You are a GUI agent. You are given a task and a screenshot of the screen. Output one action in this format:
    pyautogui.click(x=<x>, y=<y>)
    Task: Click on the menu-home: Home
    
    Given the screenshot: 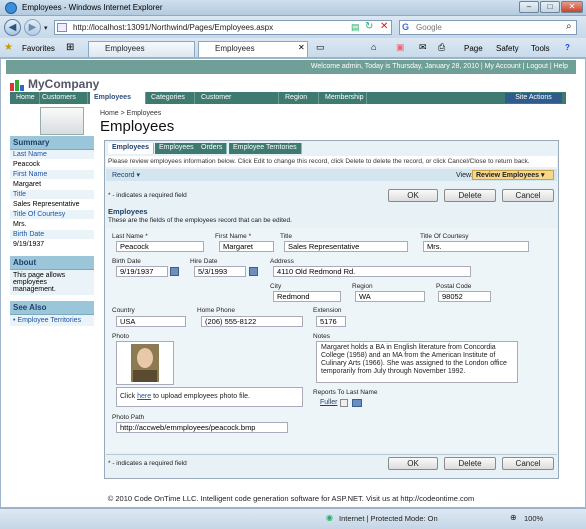 What is the action you would take?
    pyautogui.click(x=26, y=98)
    